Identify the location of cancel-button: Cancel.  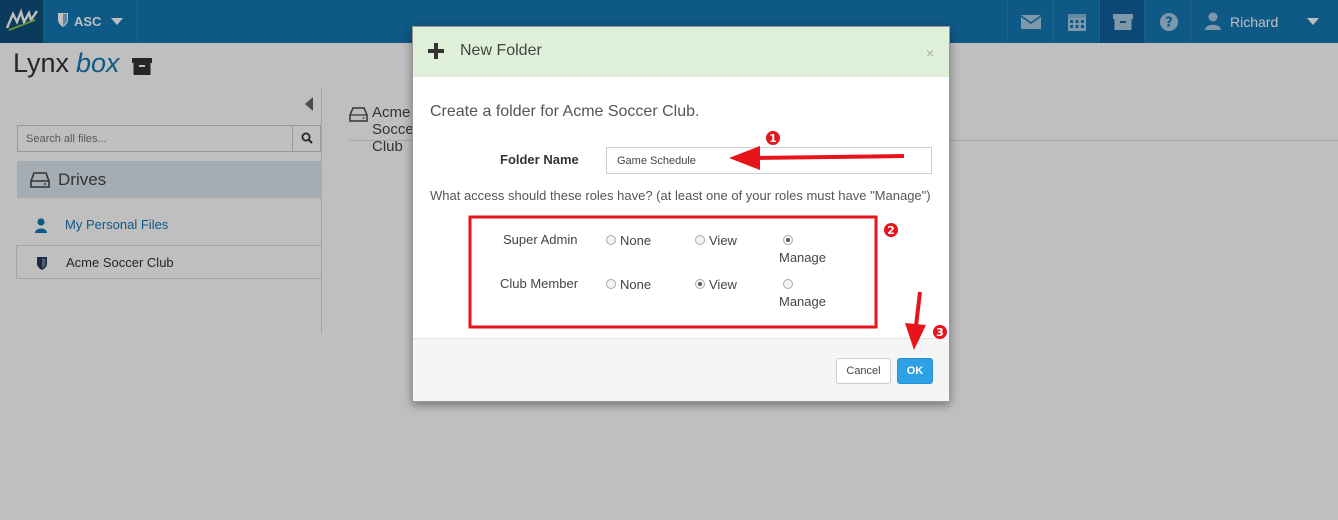
(863, 371).